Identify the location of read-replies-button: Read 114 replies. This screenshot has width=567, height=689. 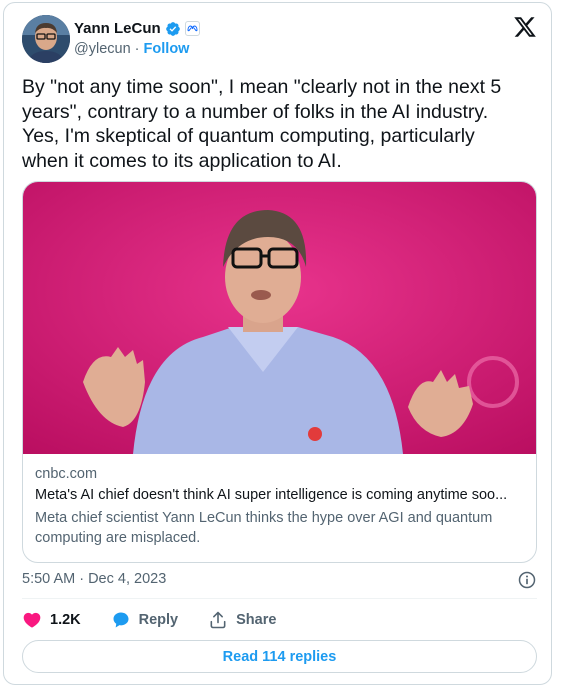
(279, 656).